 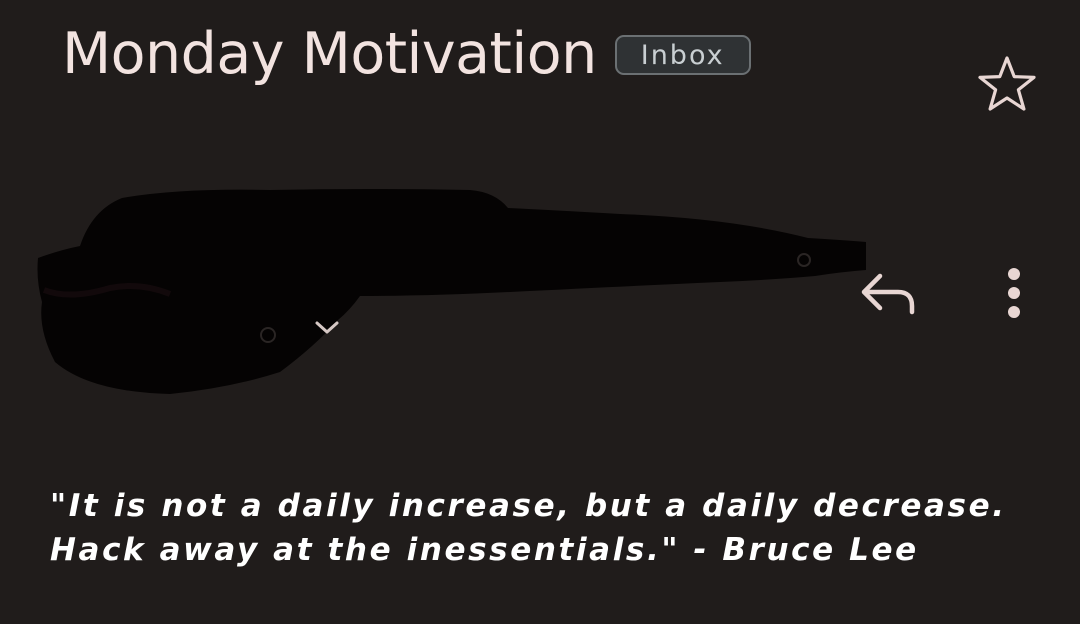 I want to click on inbox-label-chip: Inbox, so click(x=682, y=55).